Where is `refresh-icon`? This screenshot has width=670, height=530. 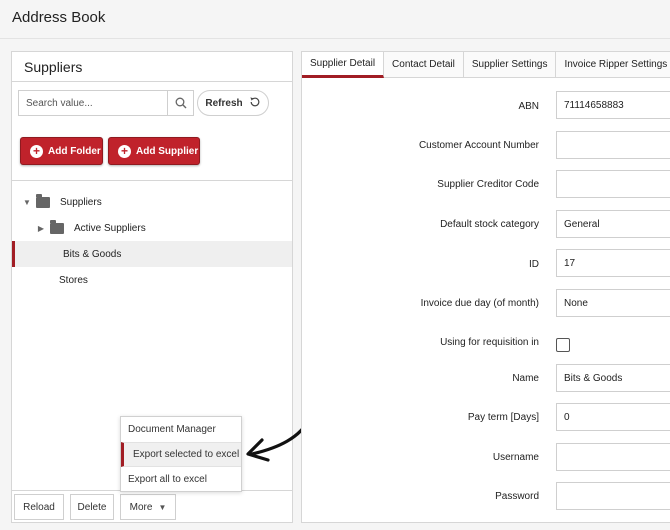
refresh-icon is located at coordinates (255, 103).